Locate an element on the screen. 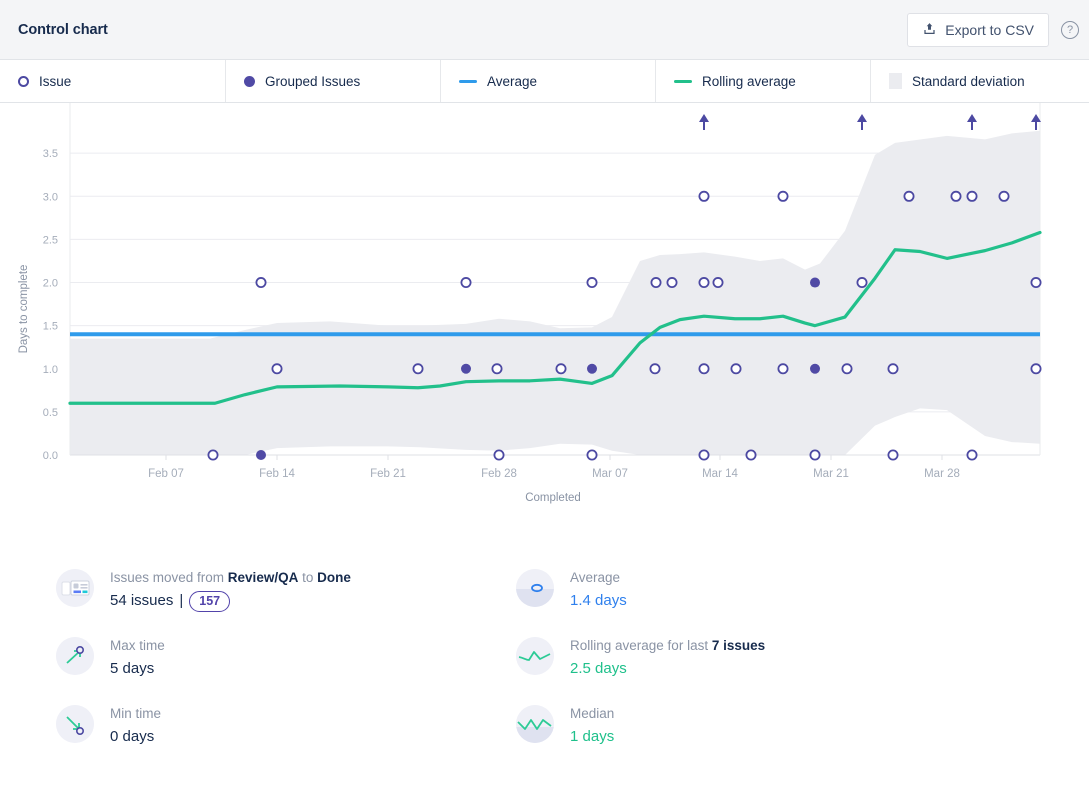 This screenshot has height=805, width=1089. summary-label-median: Median is located at coordinates (592, 713).